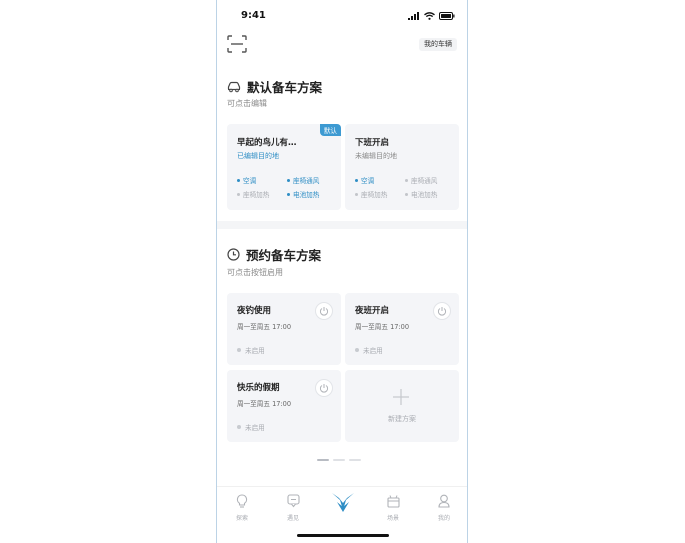  Describe the element at coordinates (258, 156) in the screenshot. I see `plan-destination: 已编辑目的地` at that location.